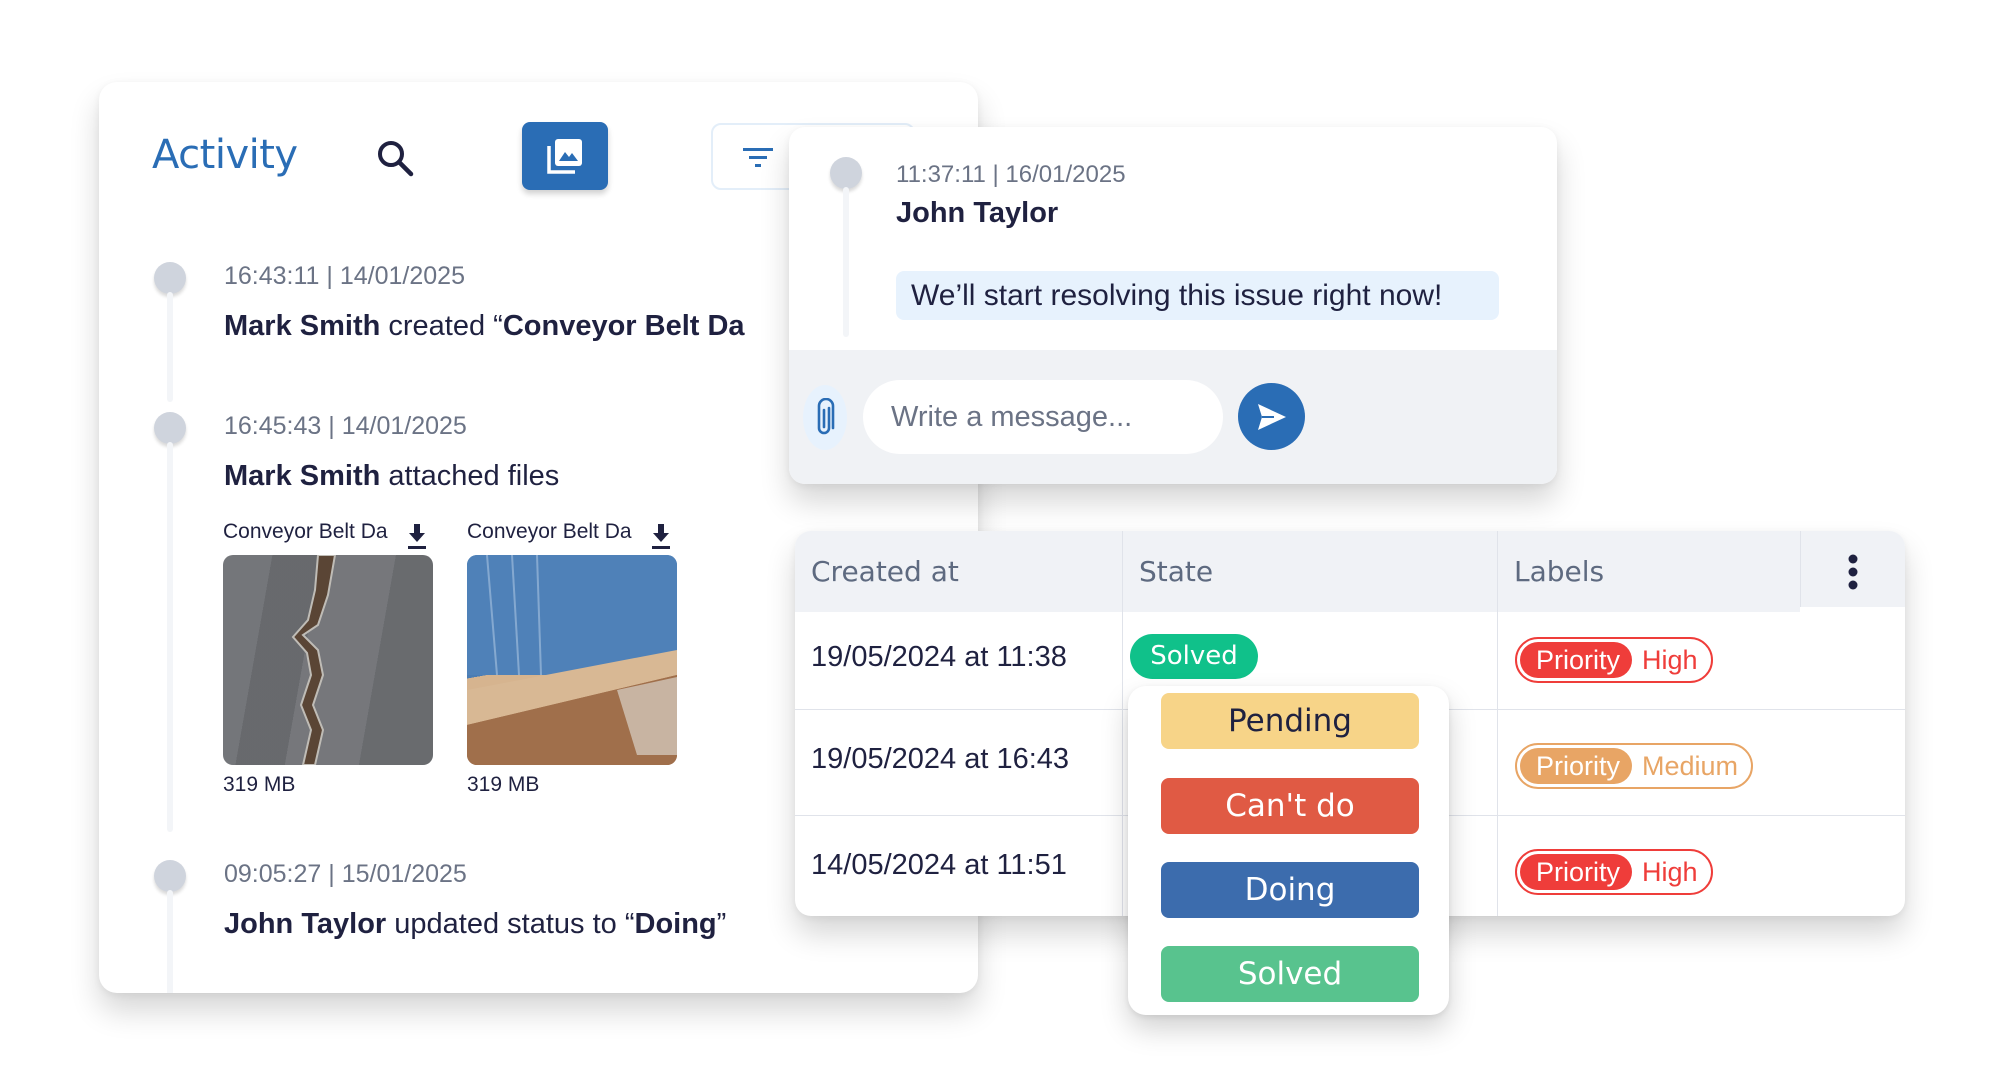 Image resolution: width=2003 pixels, height=1090 pixels. I want to click on column-header-state: State, so click(1309, 571).